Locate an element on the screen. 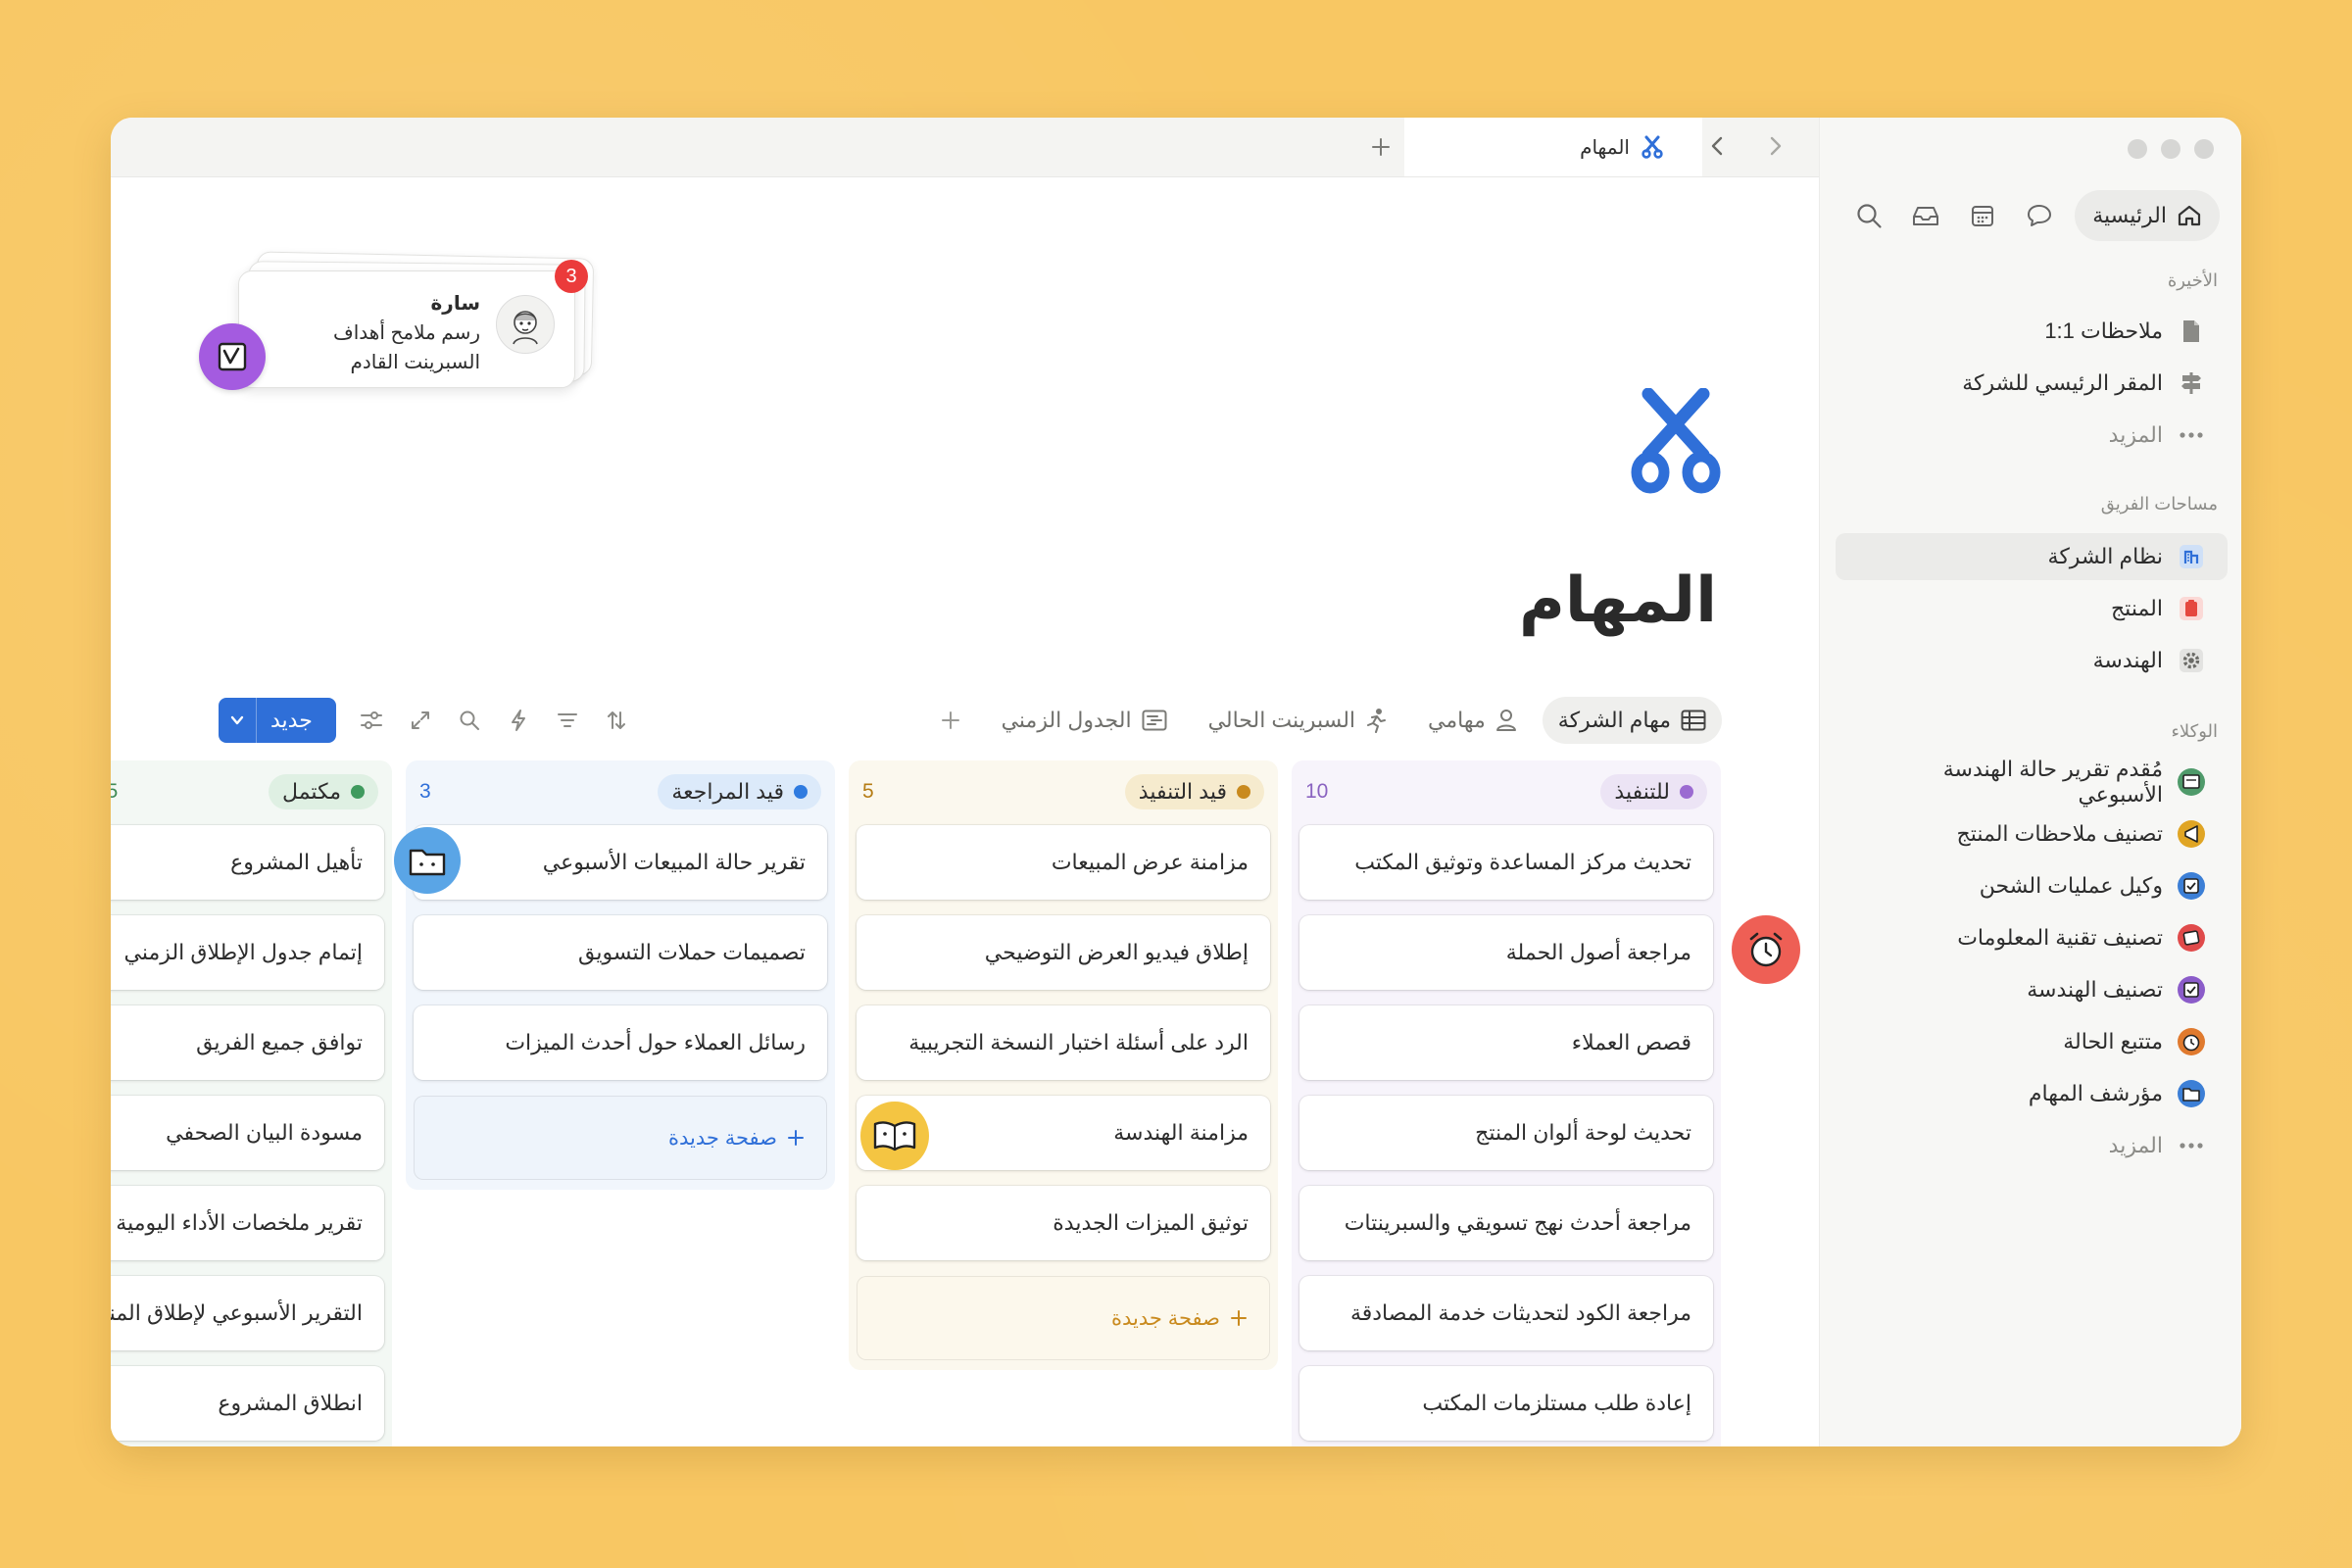  window-control-zoom is located at coordinates (2204, 149).